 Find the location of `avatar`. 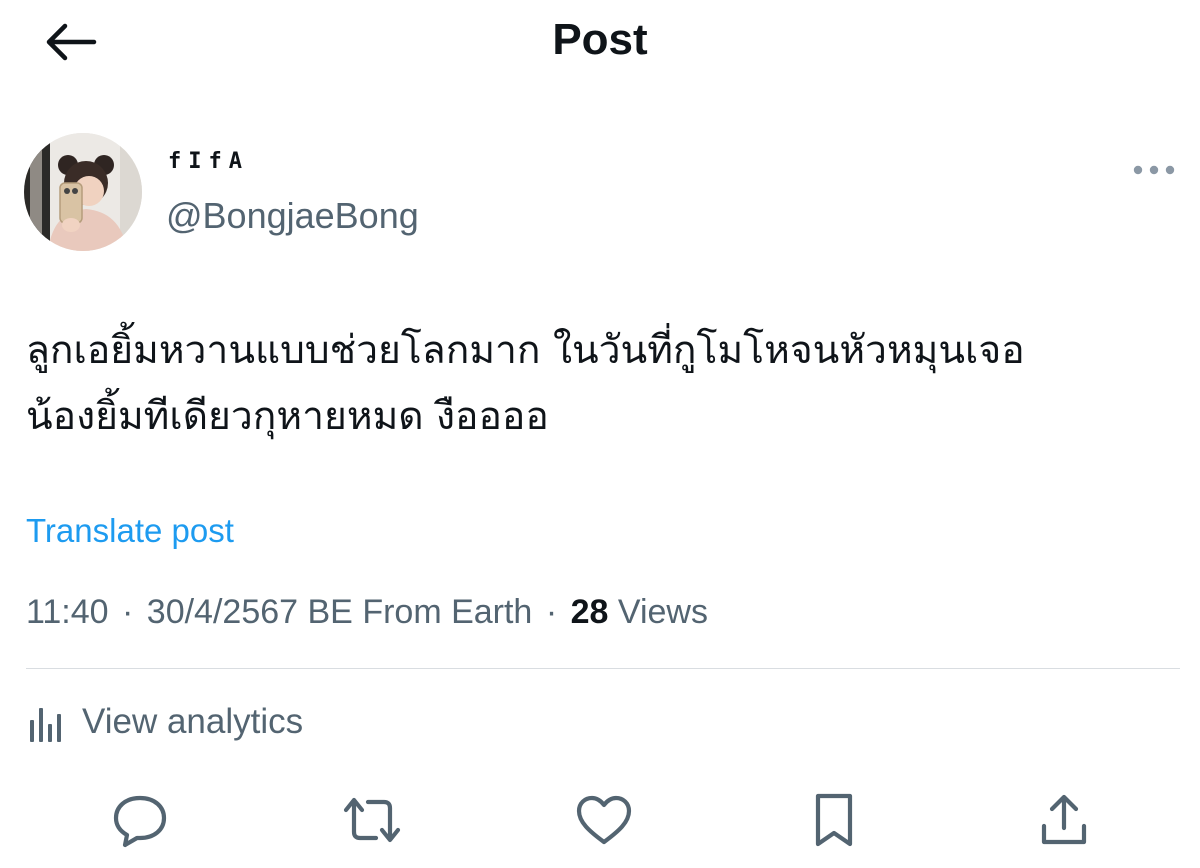

avatar is located at coordinates (83, 192).